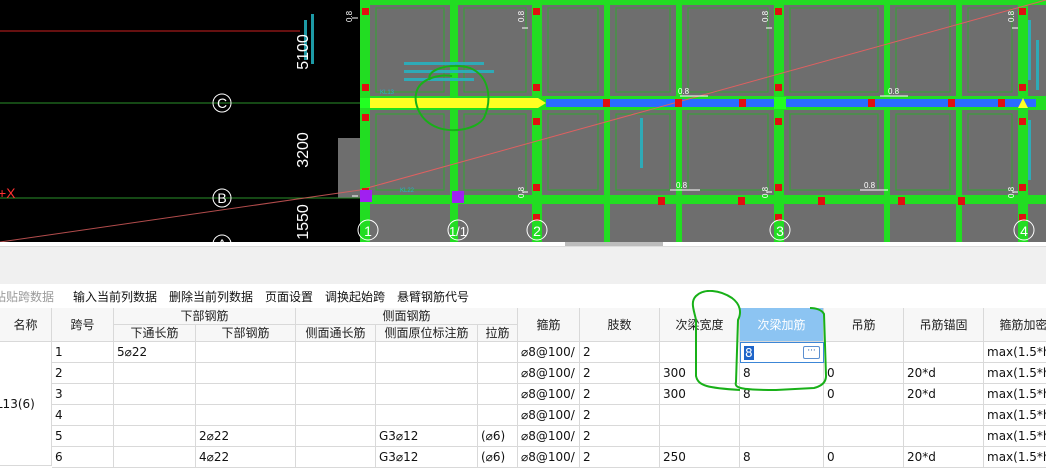 The width and height of the screenshot is (1046, 468). I want to click on bottom-rebar-cell: 2⌀22, so click(246, 436).